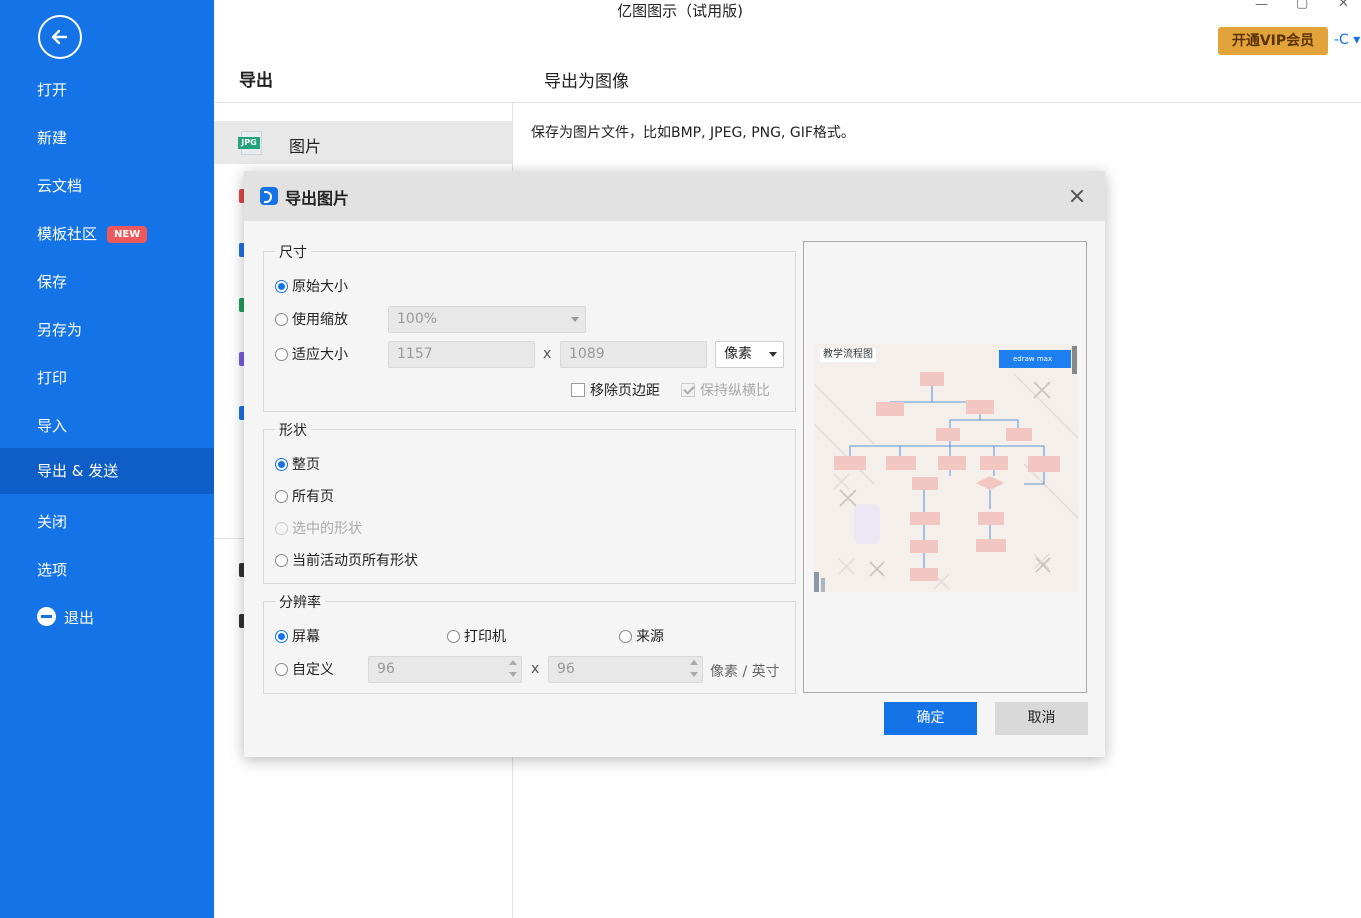 This screenshot has width=1361, height=918. Describe the element at coordinates (680, 11) in the screenshot. I see `window-title: 亿图图示（试用版)` at that location.